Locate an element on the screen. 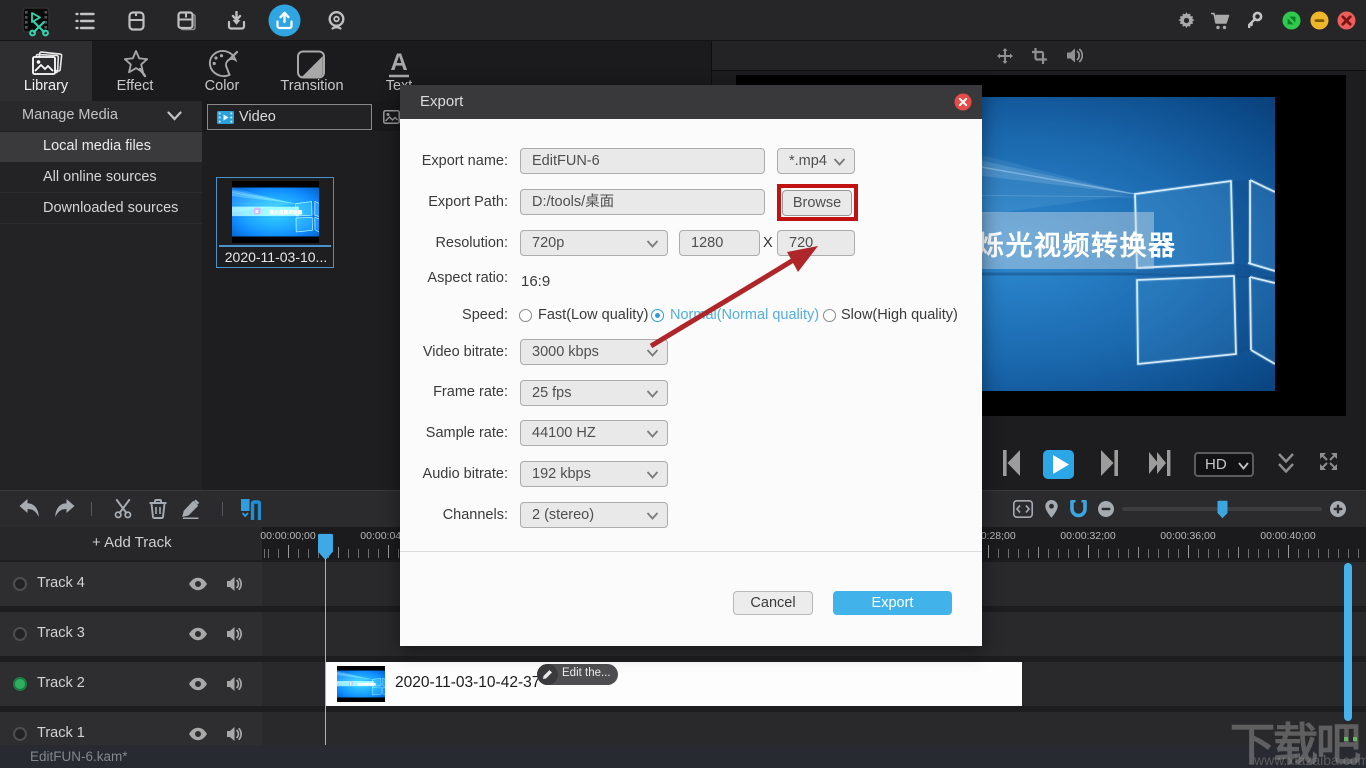 Image resolution: width=1366 pixels, height=768 pixels. svg-text: A is located at coordinates (398, 63).